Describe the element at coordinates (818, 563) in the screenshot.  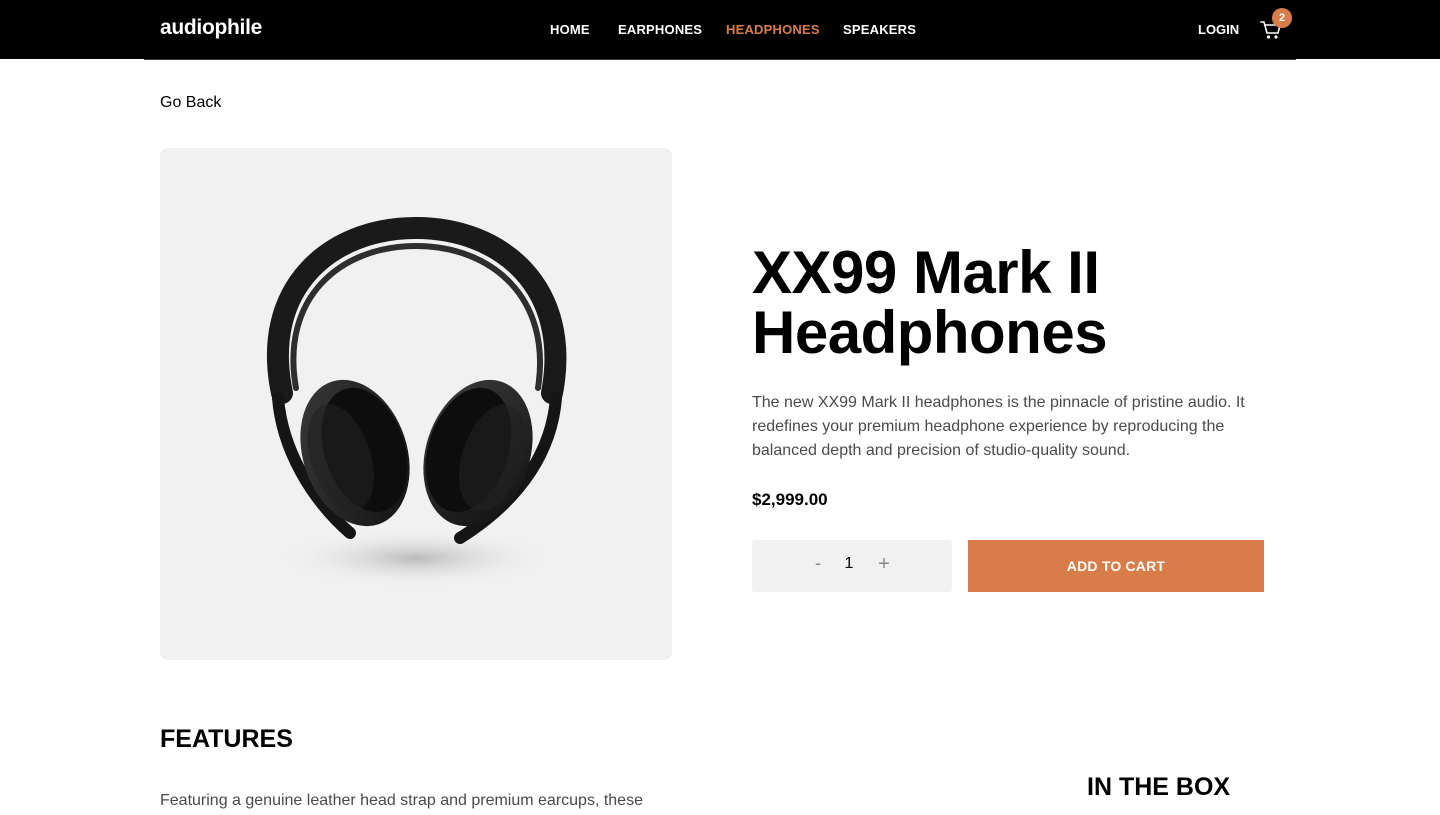
I see `quantity-decrement-button: -` at that location.